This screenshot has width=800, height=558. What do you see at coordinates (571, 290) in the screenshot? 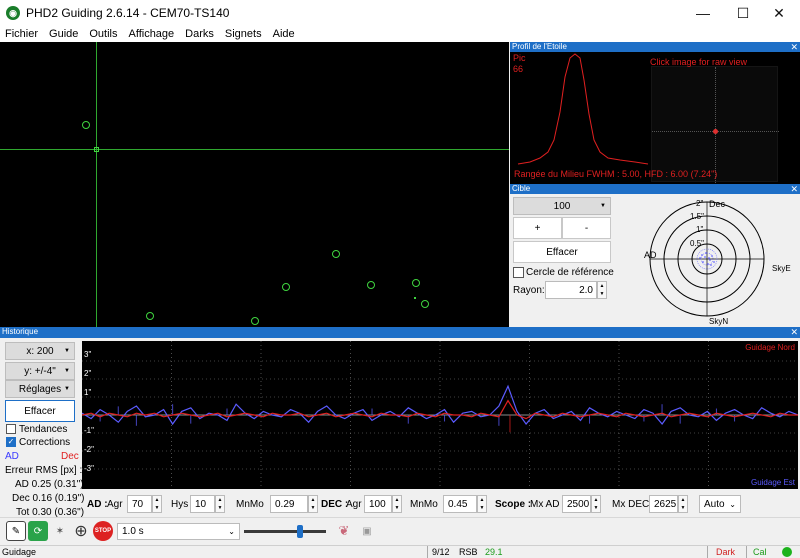
I see `radius-input: 2.0` at bounding box center [571, 290].